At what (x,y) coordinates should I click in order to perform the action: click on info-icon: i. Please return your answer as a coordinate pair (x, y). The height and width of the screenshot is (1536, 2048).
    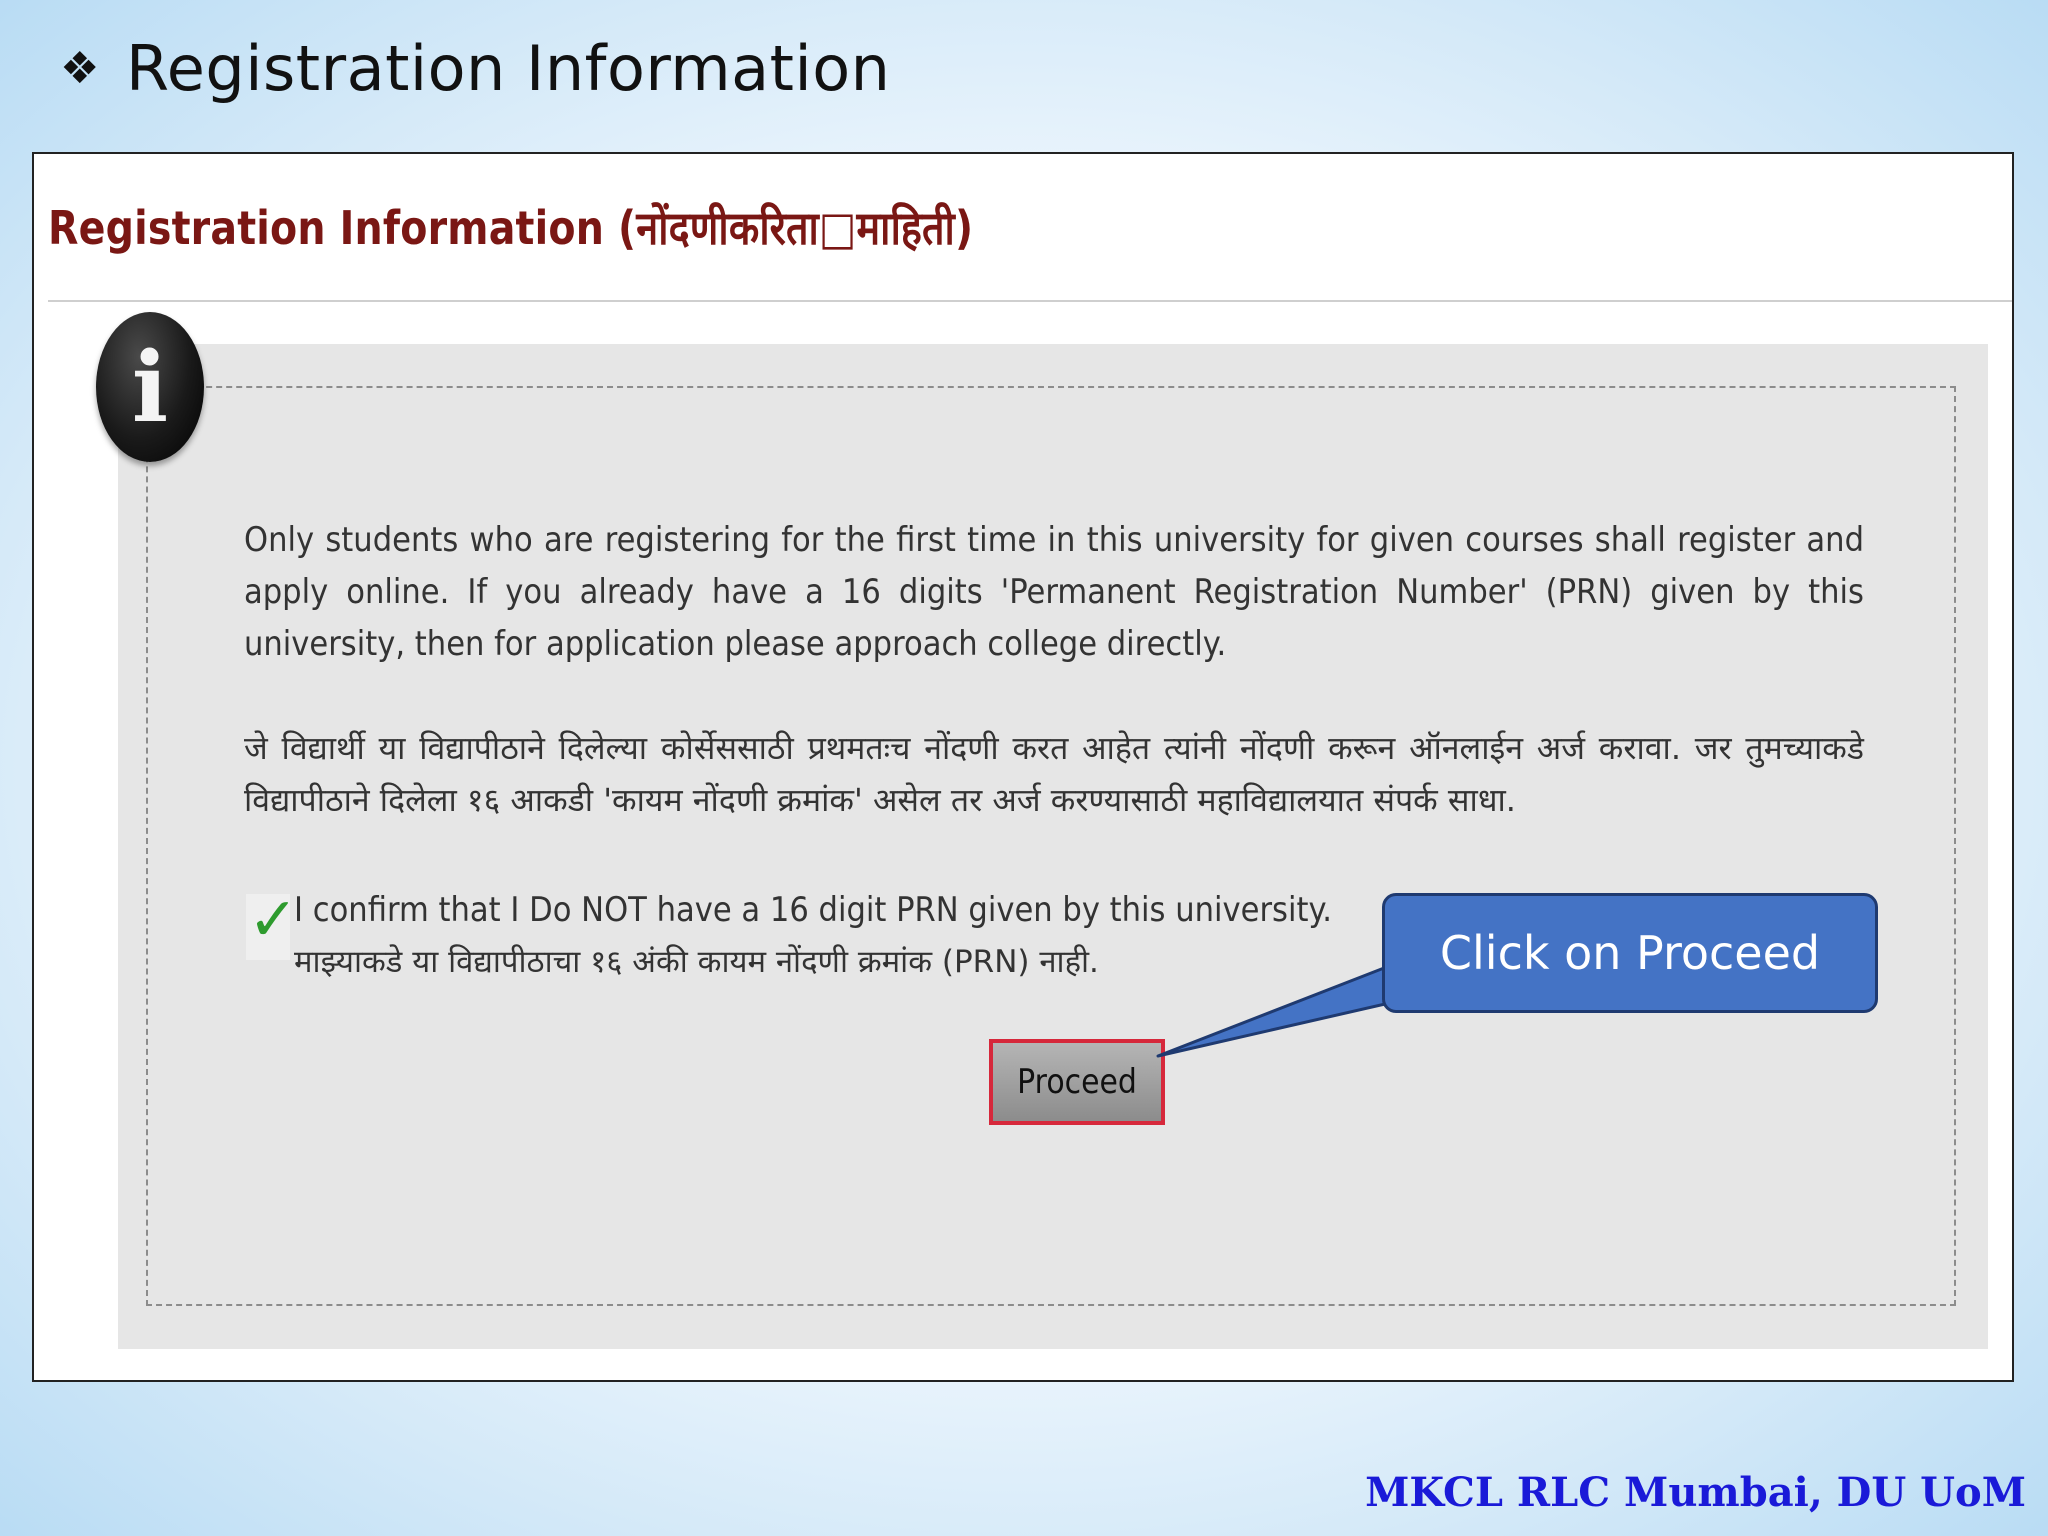
    Looking at the image, I should click on (150, 387).